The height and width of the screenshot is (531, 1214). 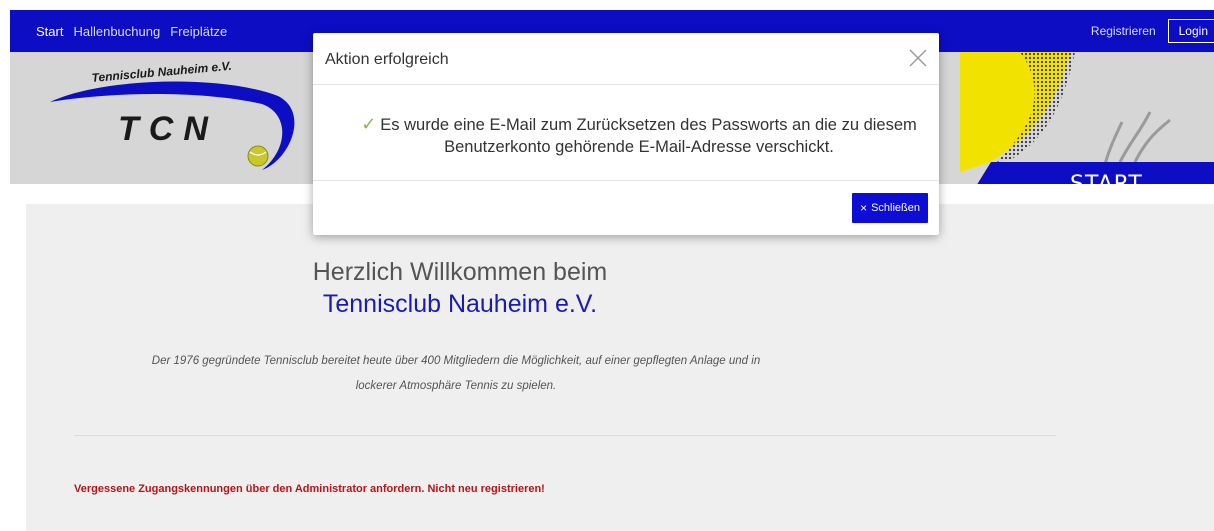 I want to click on intro-line-2: lockerer Atmosphäre Tennis zu spielen., so click(x=456, y=386).